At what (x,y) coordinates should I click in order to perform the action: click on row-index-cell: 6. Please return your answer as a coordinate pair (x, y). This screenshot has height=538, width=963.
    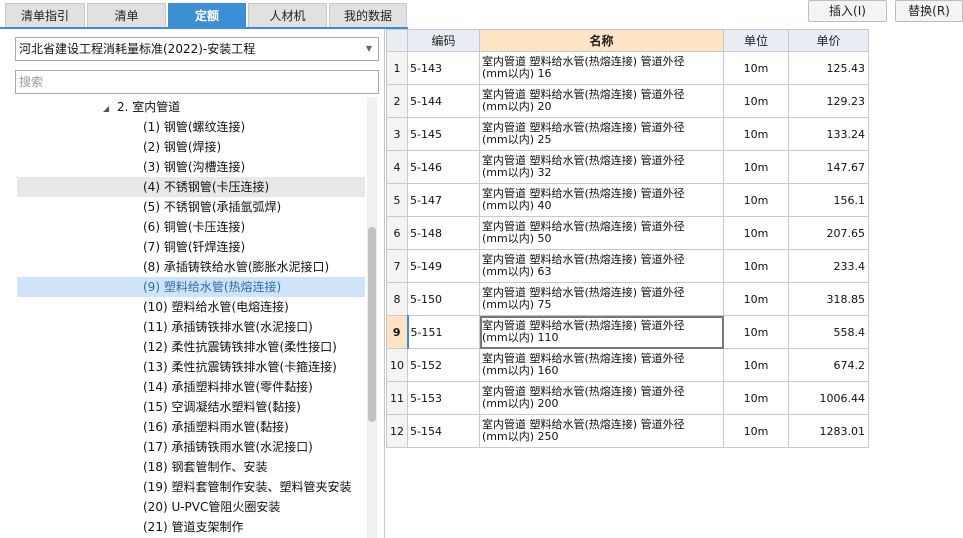
    Looking at the image, I should click on (397, 233).